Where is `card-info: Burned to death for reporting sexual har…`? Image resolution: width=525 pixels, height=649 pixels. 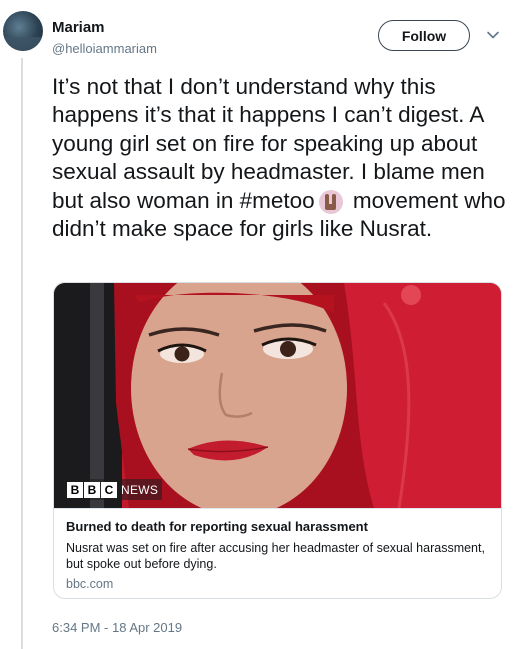 card-info: Burned to death for reporting sexual har… is located at coordinates (277, 553).